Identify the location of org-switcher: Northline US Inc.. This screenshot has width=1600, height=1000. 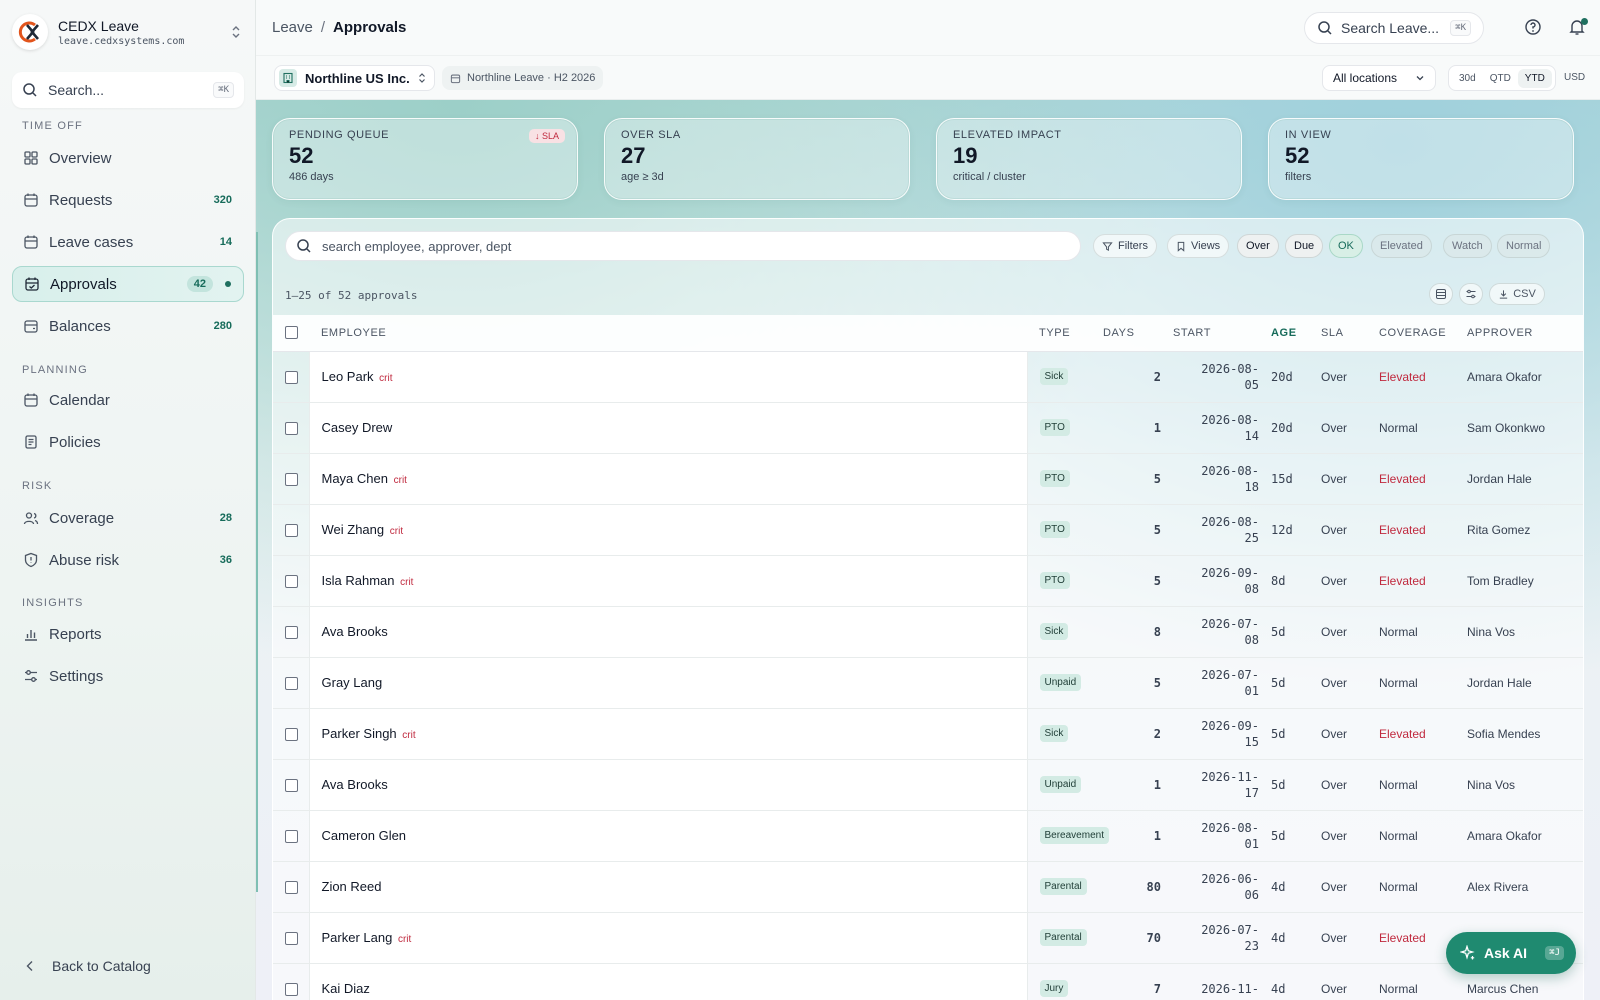
(354, 78).